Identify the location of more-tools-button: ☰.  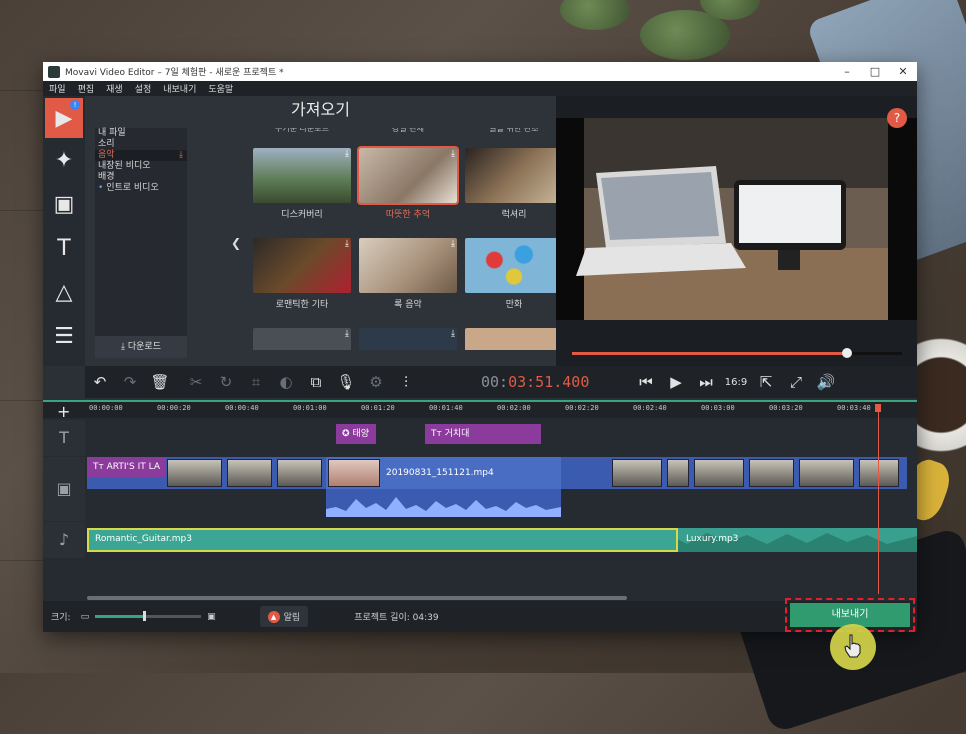
(64, 336).